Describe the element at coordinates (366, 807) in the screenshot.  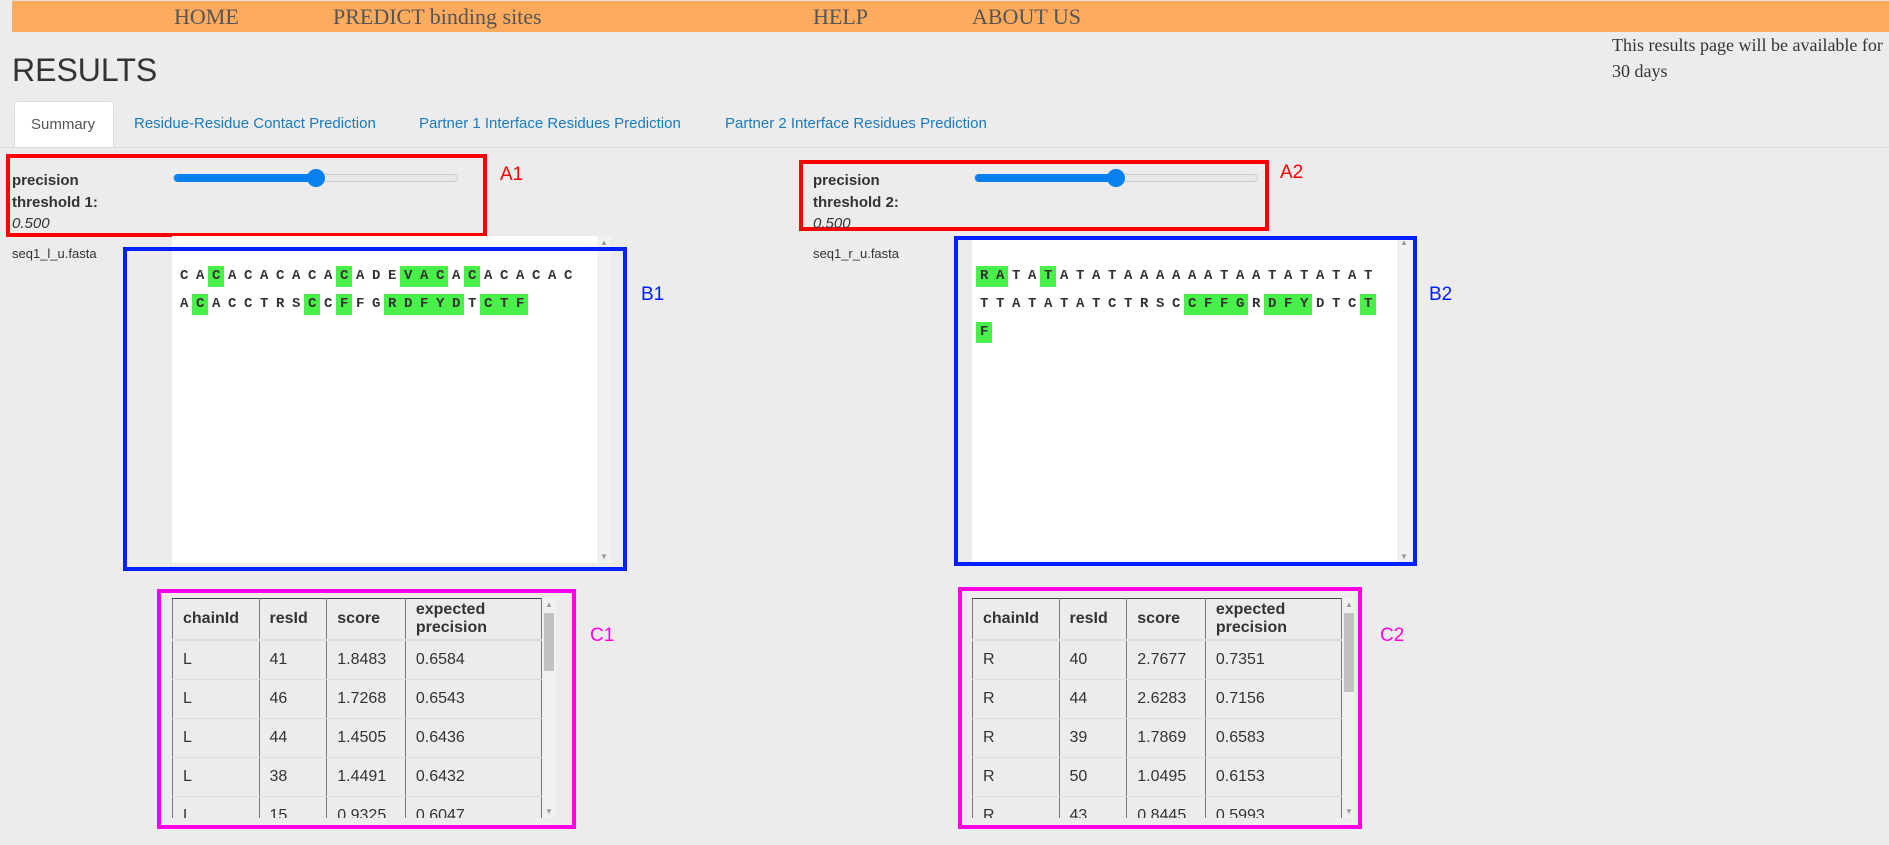
I see `table-cell: 0.9325` at that location.